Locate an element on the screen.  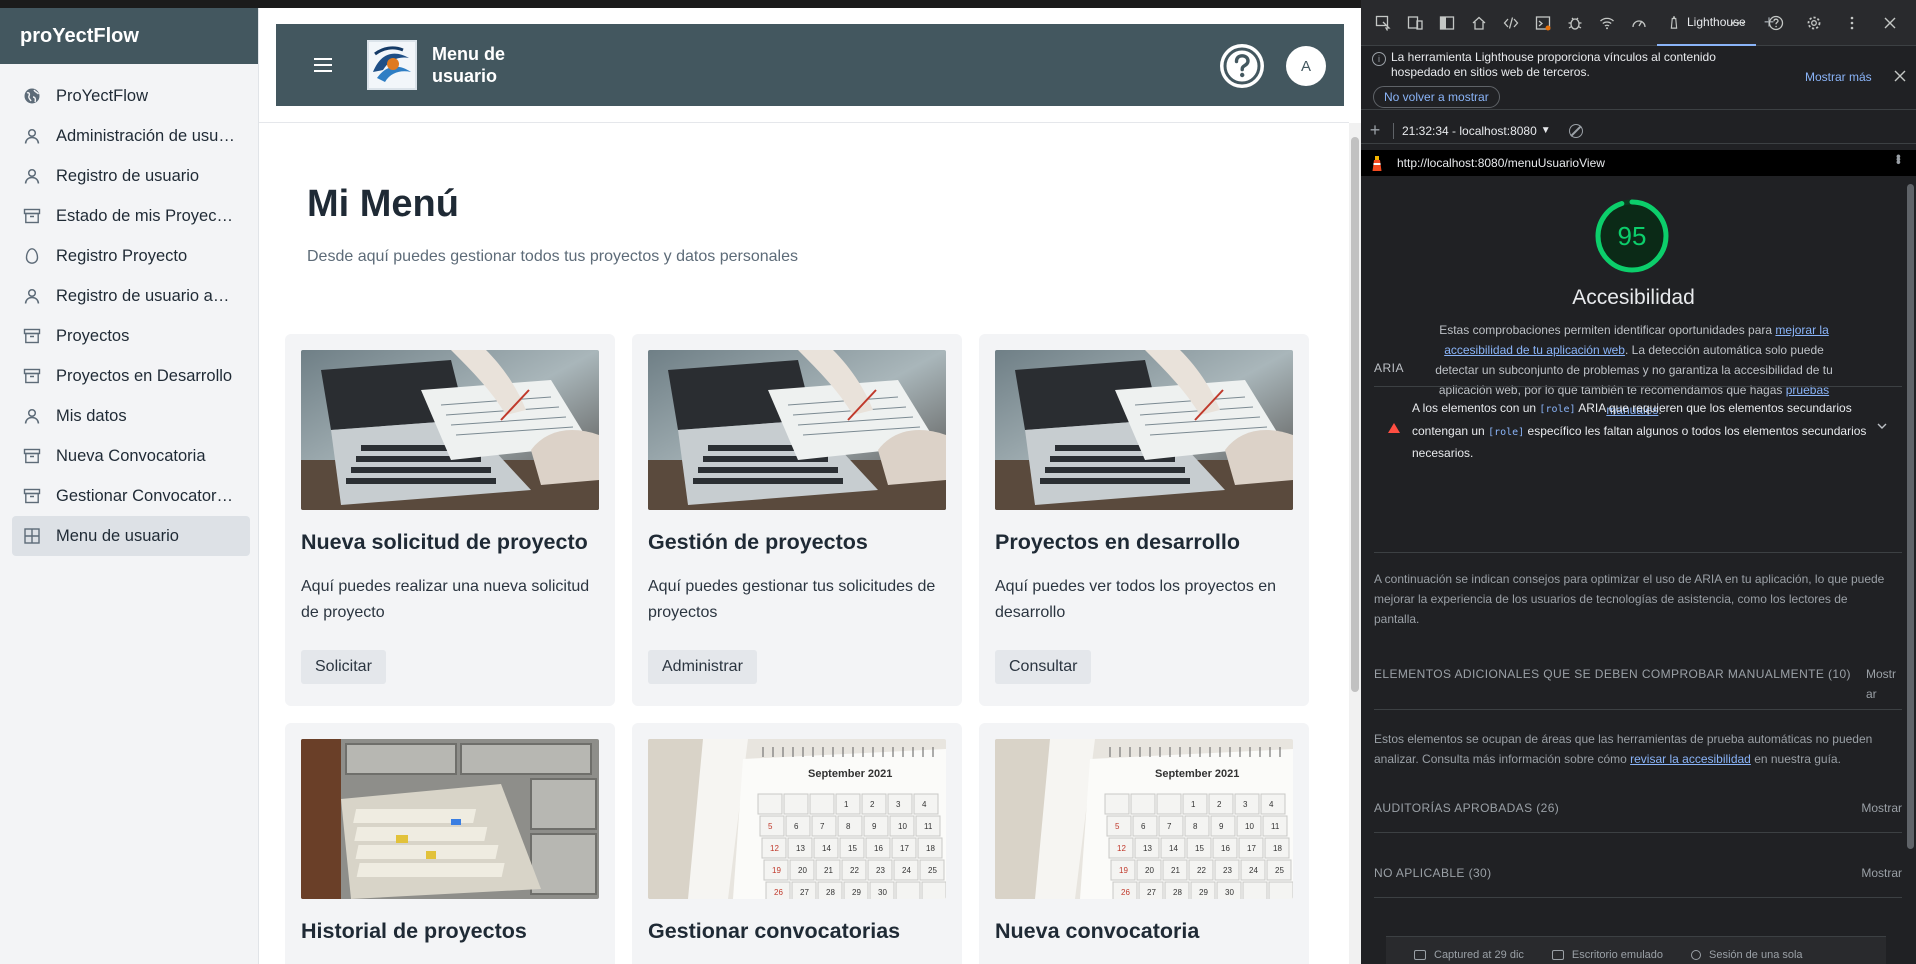
svg-text: 2 is located at coordinates (872, 804).